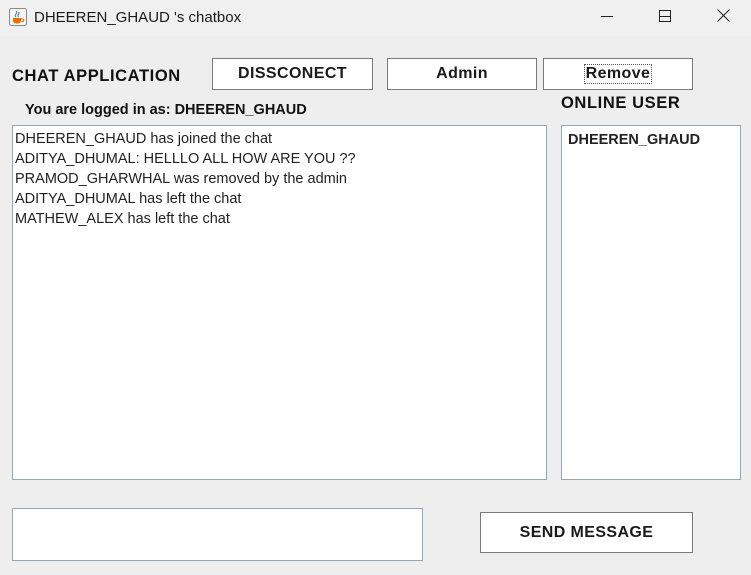  What do you see at coordinates (138, 17) in the screenshot?
I see `window-title: DHEEREN_GHAUD 's chatbox` at bounding box center [138, 17].